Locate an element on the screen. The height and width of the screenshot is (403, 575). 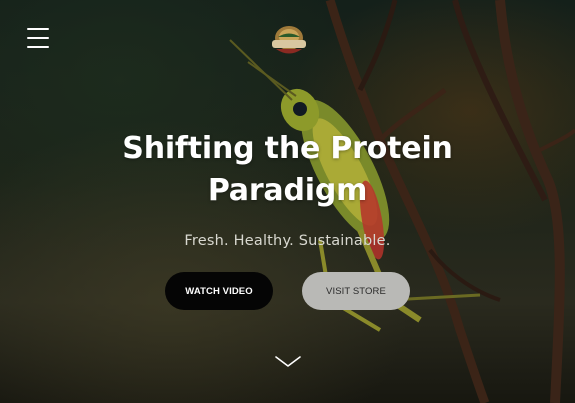
brand-logo is located at coordinates (289, 42).